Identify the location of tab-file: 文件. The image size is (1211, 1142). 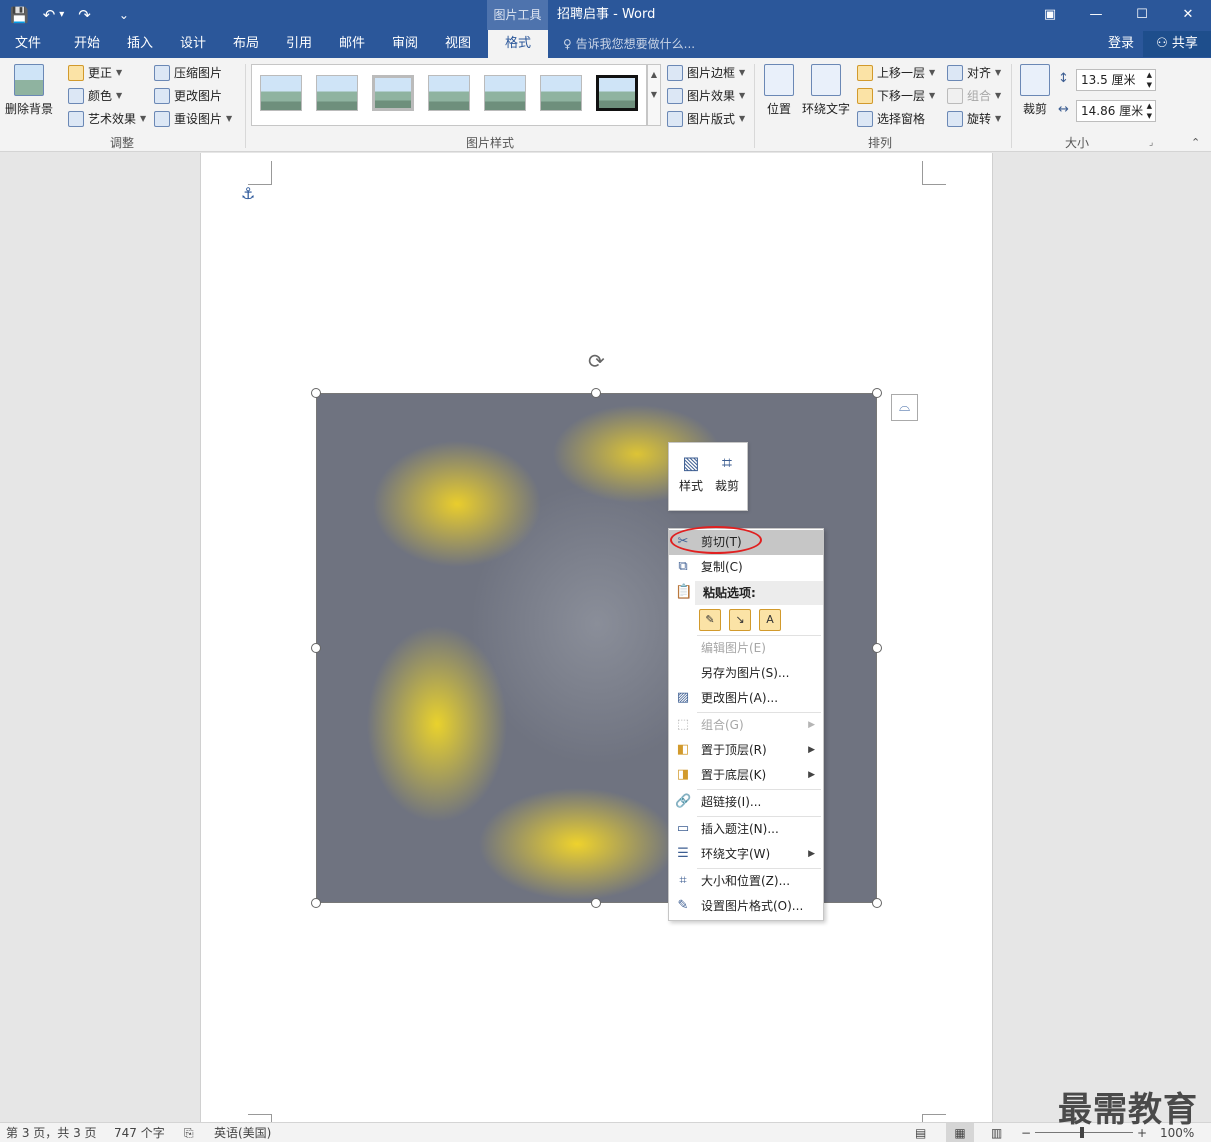
(28, 44).